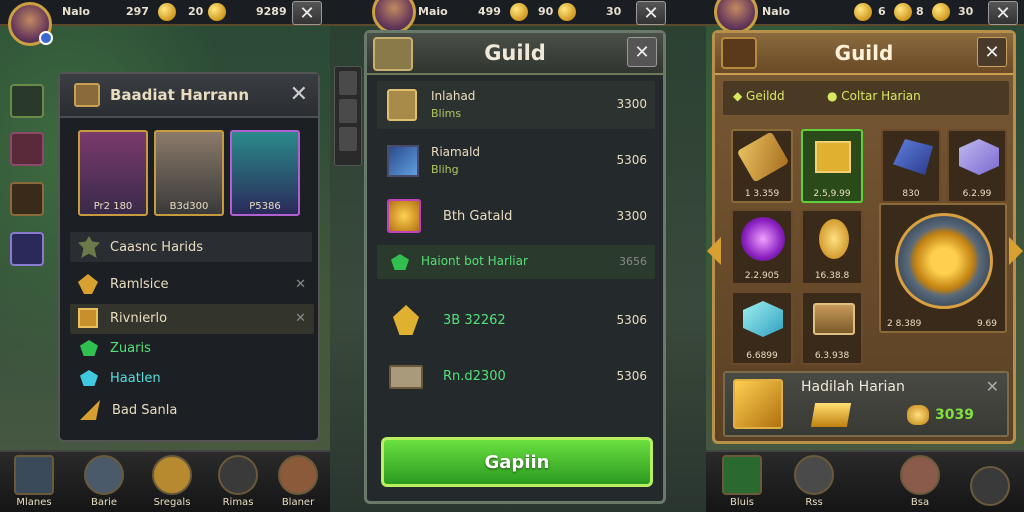 This screenshot has height=512, width=1024. What do you see at coordinates (194, 284) in the screenshot?
I see `list-item: Ramlsice ✕` at bounding box center [194, 284].